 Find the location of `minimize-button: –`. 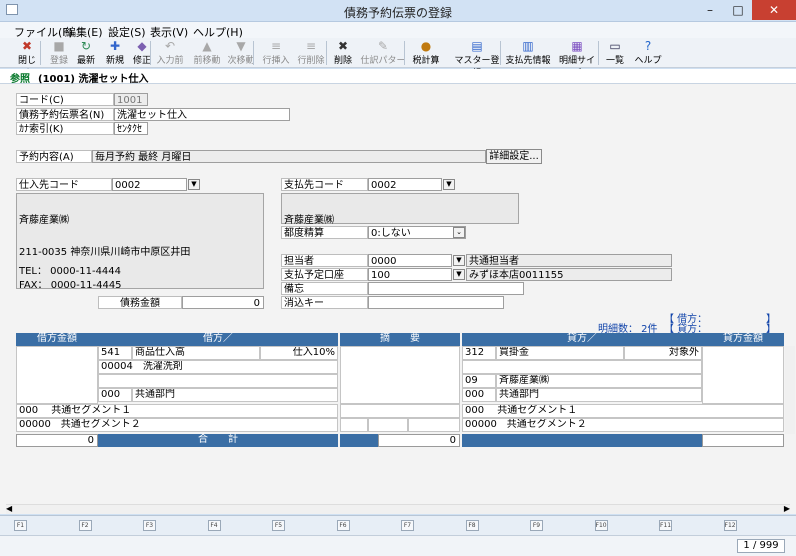

minimize-button: – is located at coordinates (710, 10).